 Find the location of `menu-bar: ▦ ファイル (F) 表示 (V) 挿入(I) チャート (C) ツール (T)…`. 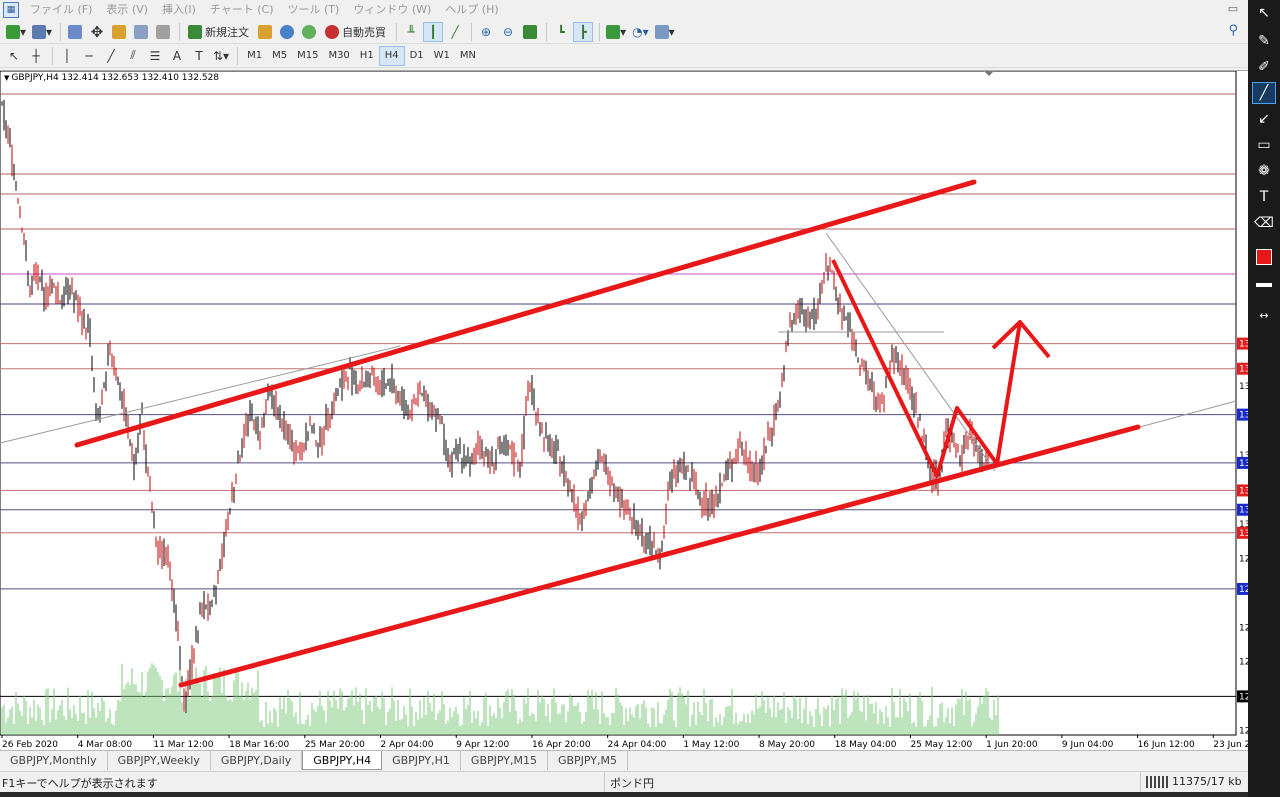

menu-bar: ▦ ファイル (F) 表示 (V) 挿入(I) チャート (C) ツール (T)… is located at coordinates (624, 10).